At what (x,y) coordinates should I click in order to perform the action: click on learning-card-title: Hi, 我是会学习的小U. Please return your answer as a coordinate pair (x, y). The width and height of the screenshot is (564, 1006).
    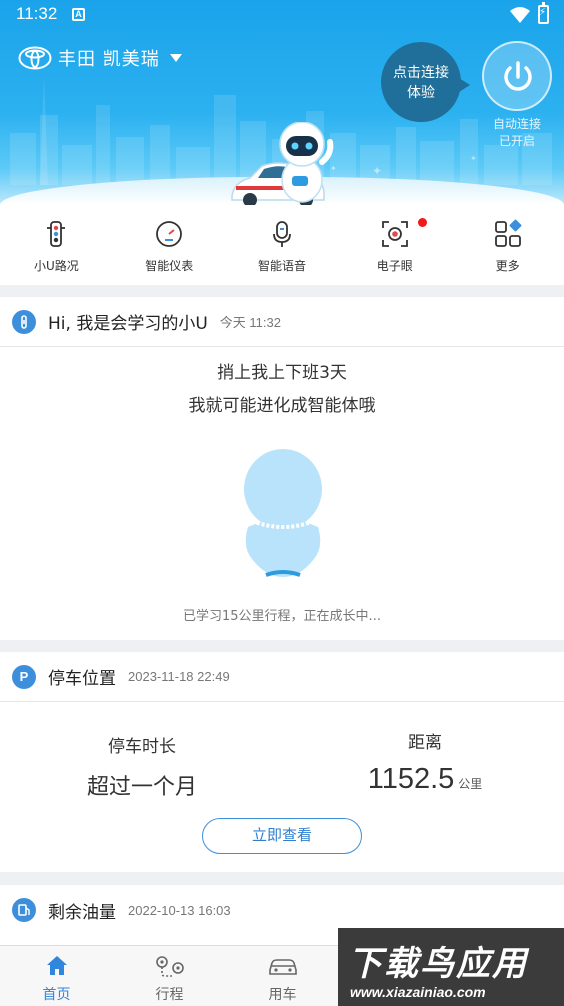
    Looking at the image, I should click on (128, 324).